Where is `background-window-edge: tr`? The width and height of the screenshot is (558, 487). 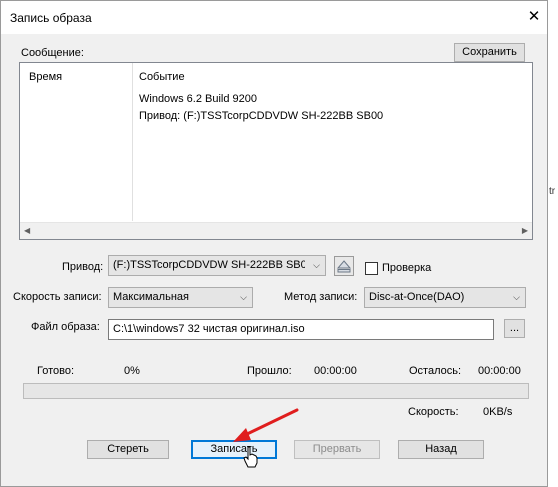
background-window-edge: tr is located at coordinates (552, 191).